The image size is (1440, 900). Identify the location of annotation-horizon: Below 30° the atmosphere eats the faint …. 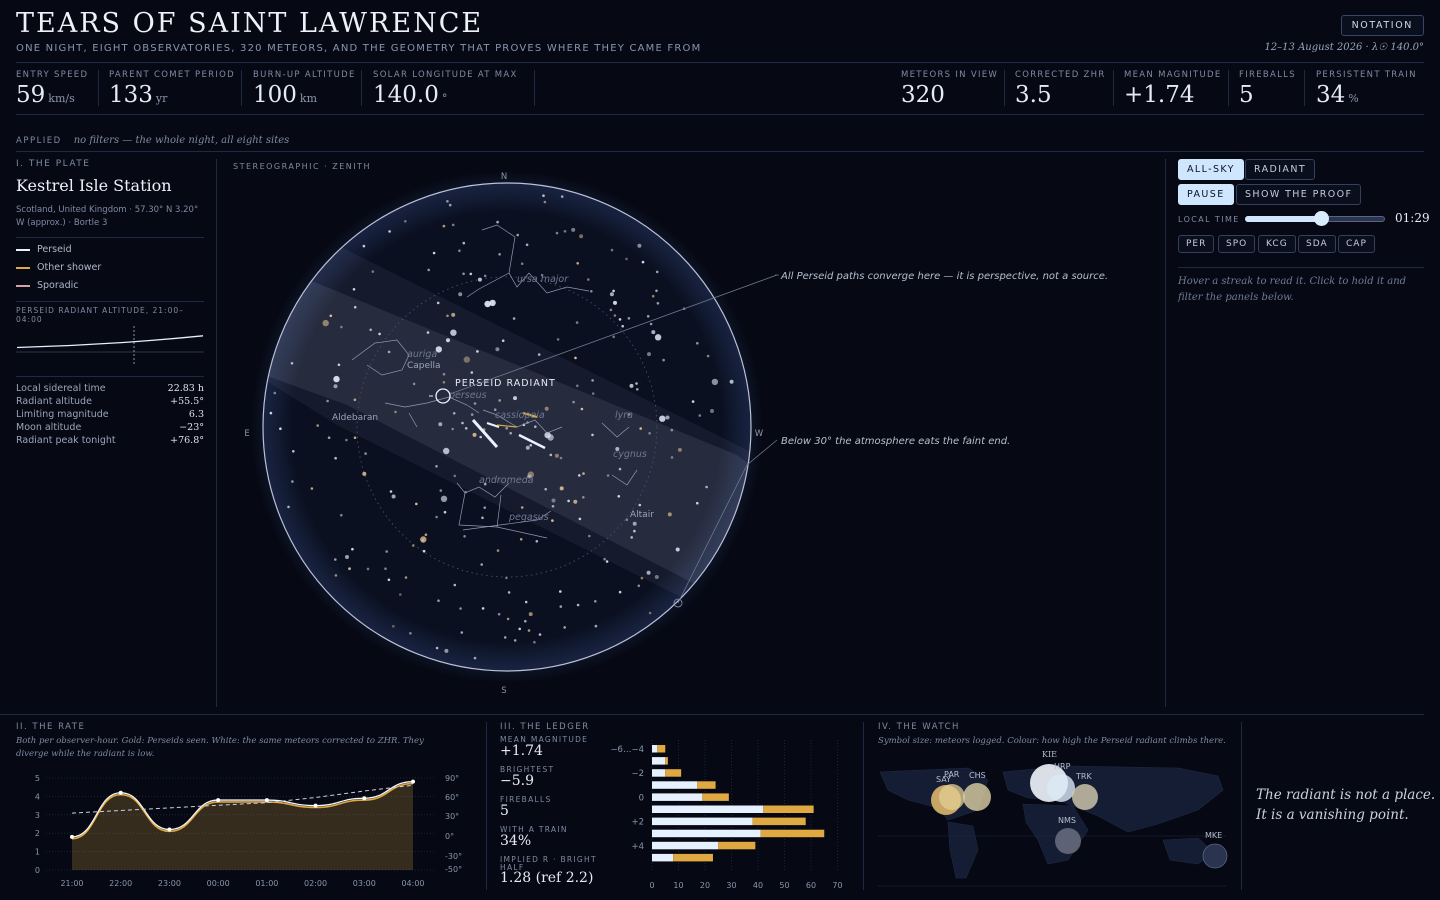
(895, 441).